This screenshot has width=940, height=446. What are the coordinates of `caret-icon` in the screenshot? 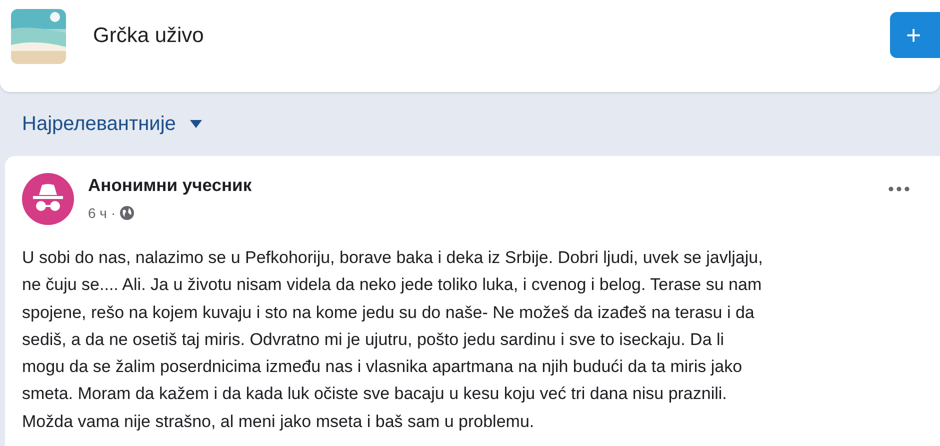 It's located at (196, 124).